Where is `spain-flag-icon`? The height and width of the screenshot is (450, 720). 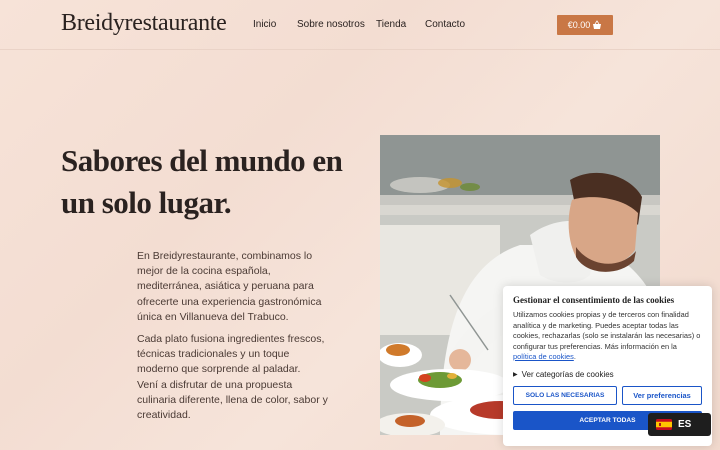 spain-flag-icon is located at coordinates (664, 424).